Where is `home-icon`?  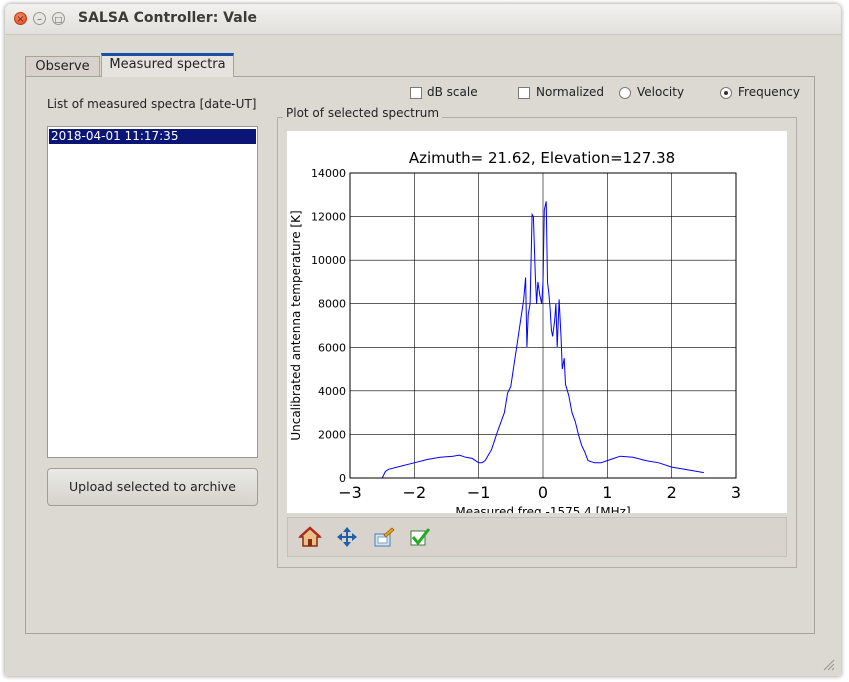 home-icon is located at coordinates (310, 536).